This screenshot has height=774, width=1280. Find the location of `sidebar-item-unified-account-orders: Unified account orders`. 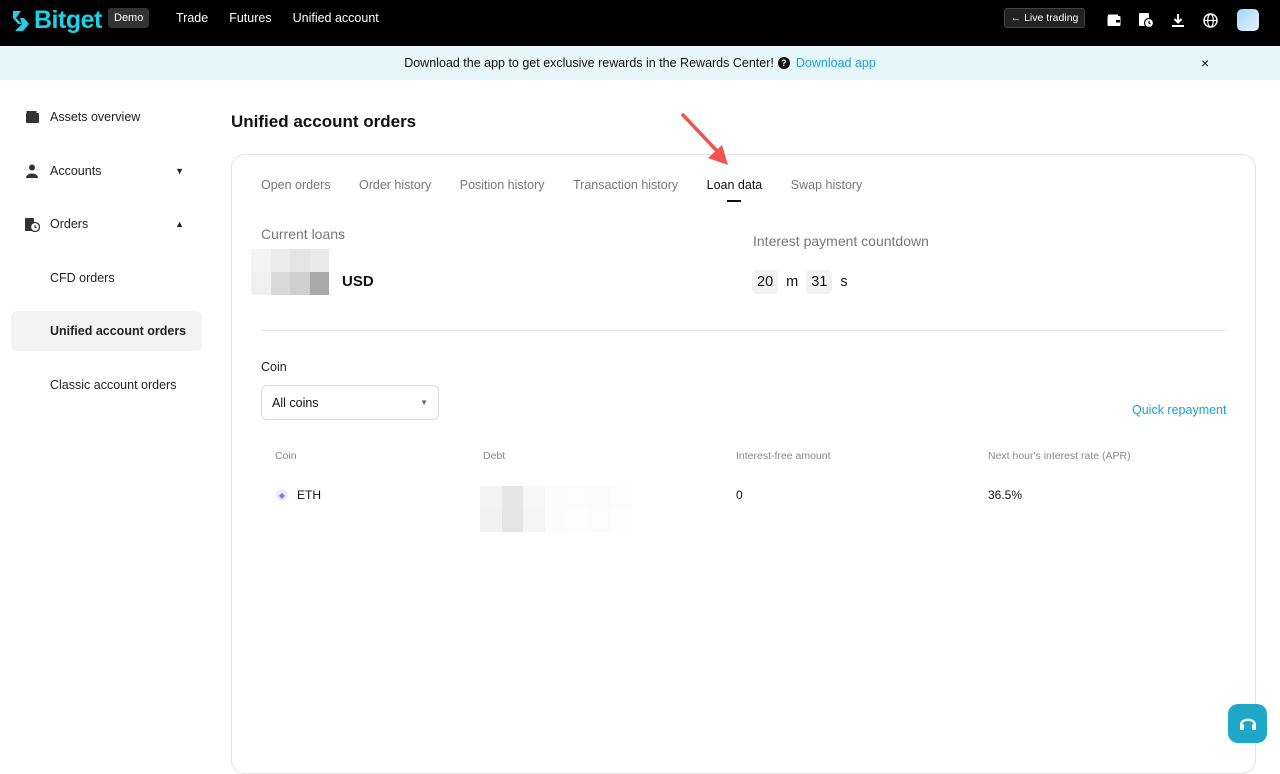

sidebar-item-unified-account-orders: Unified account orders is located at coordinates (106, 331).